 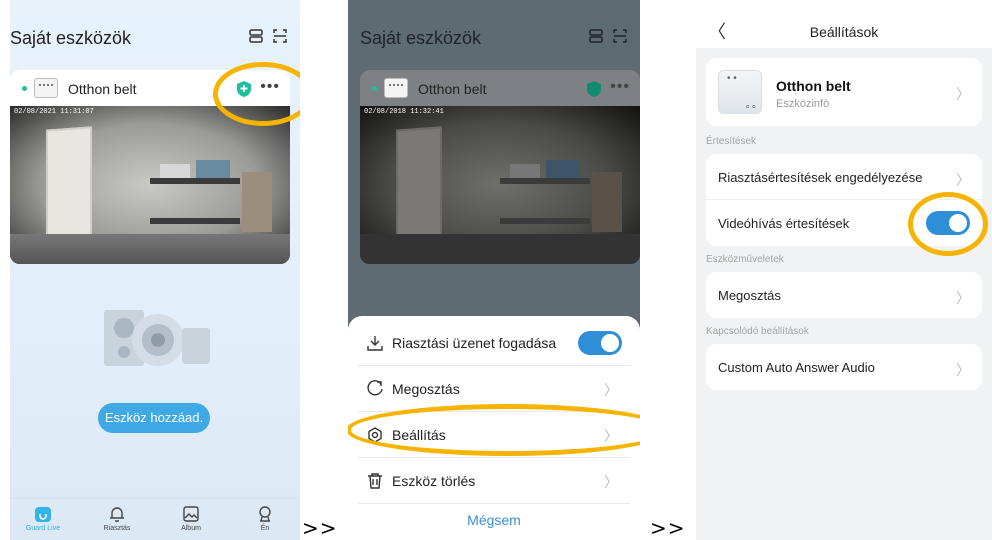 I want to click on tab-me: Én, so click(x=265, y=518).